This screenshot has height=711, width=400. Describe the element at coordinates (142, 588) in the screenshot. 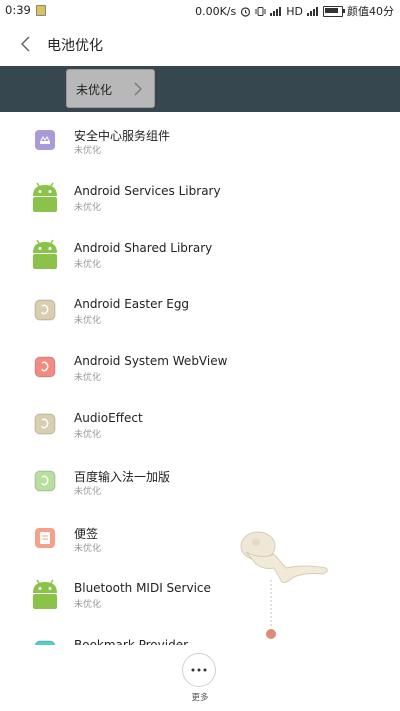

I see `app-name: Bluetooth MIDI Service` at that location.